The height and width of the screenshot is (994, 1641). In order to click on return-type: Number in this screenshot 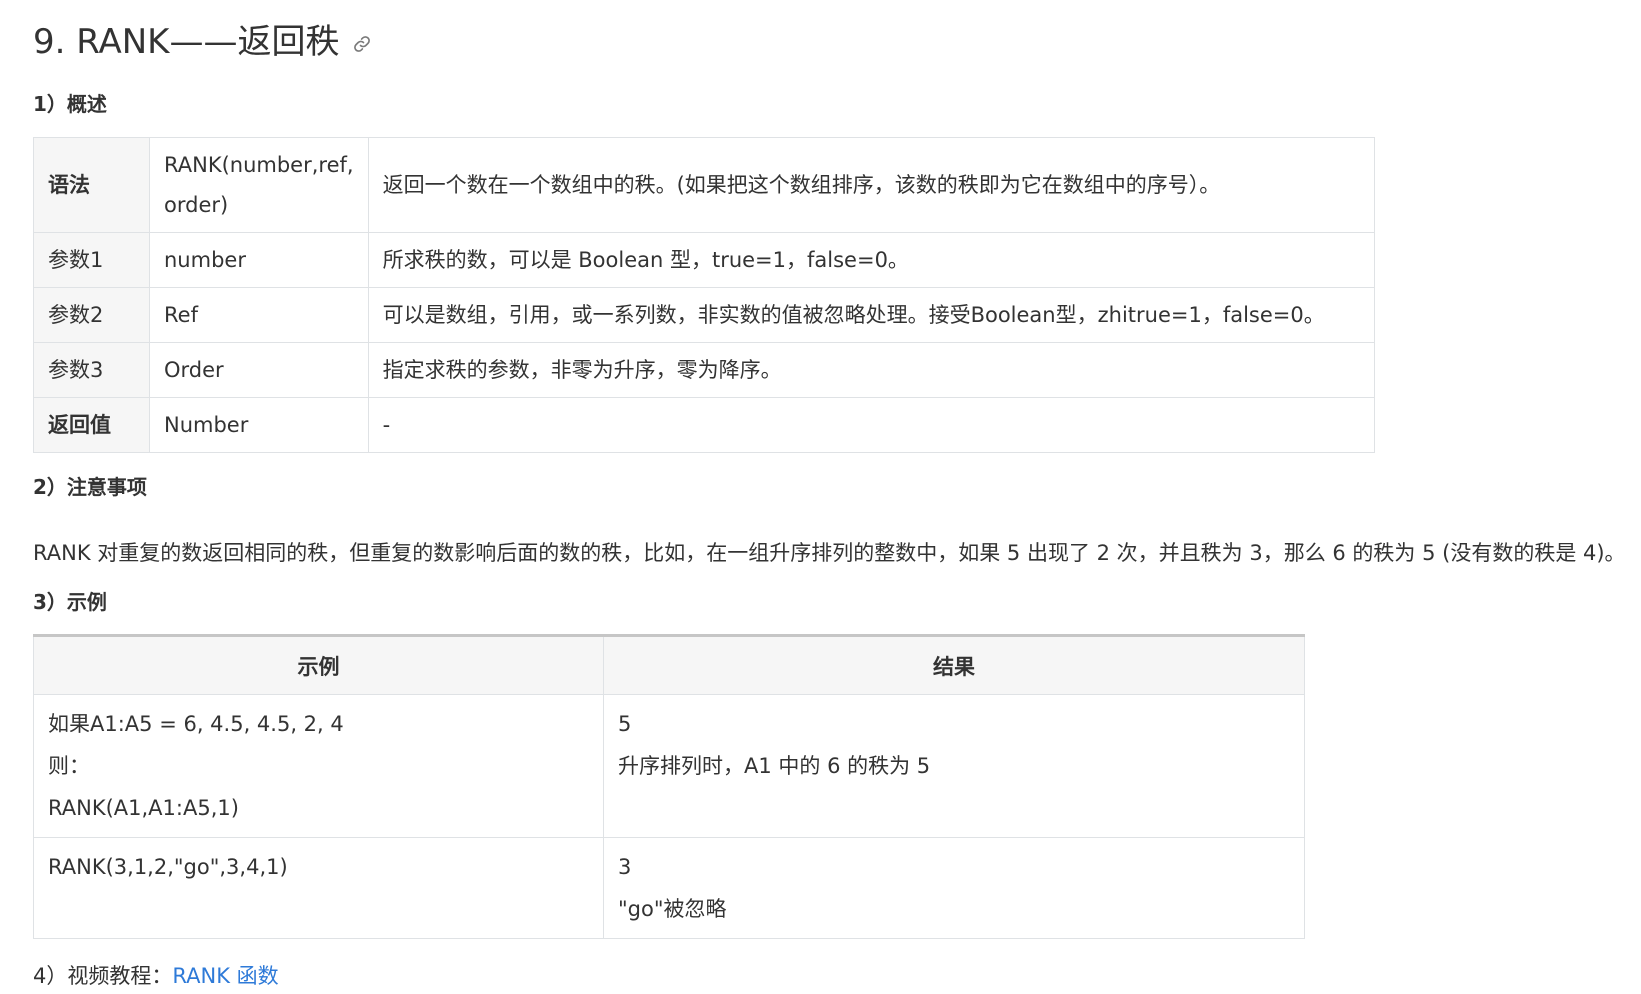, I will do `click(259, 425)`.